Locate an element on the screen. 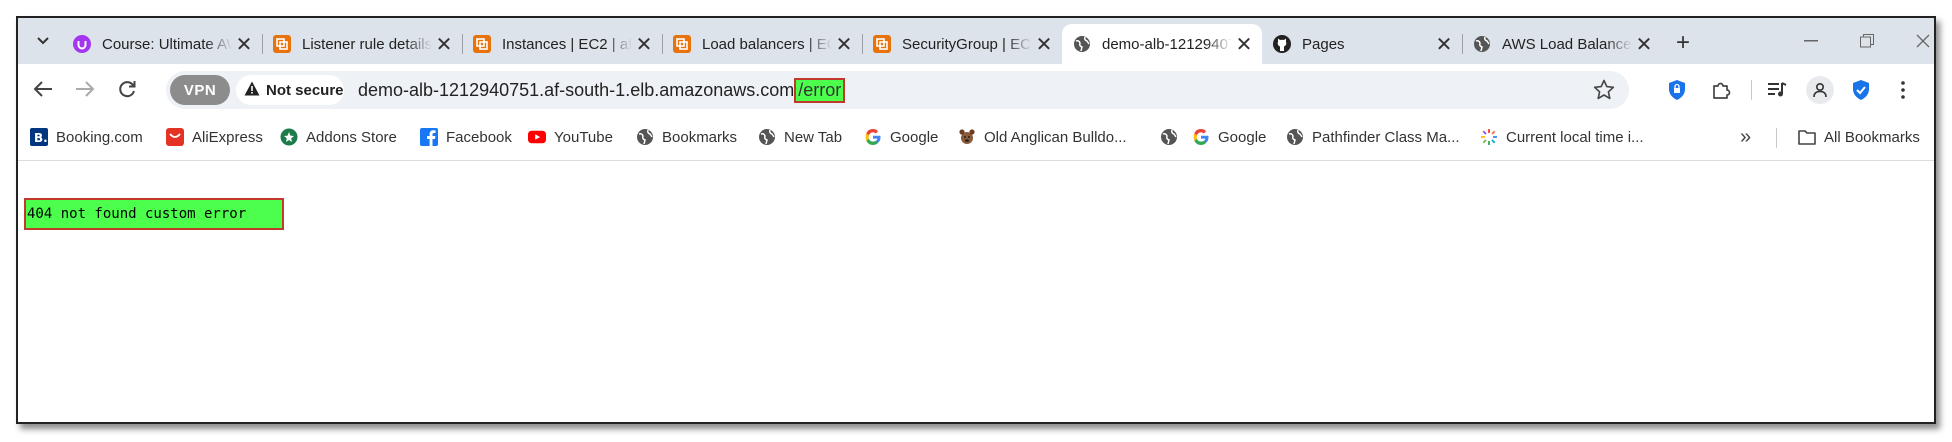  media-queue-icon is located at coordinates (1777, 90).